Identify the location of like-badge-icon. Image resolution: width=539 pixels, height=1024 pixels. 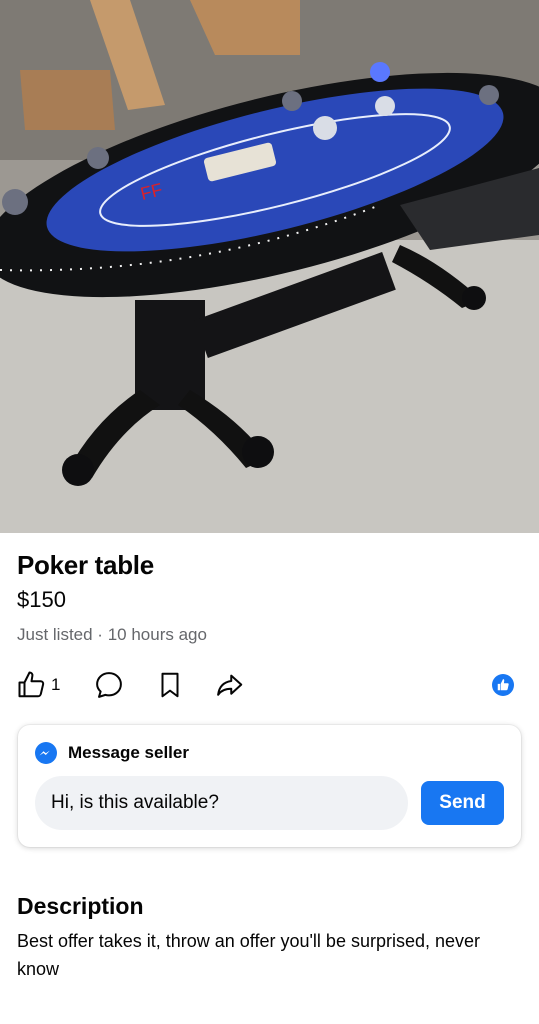
(503, 685).